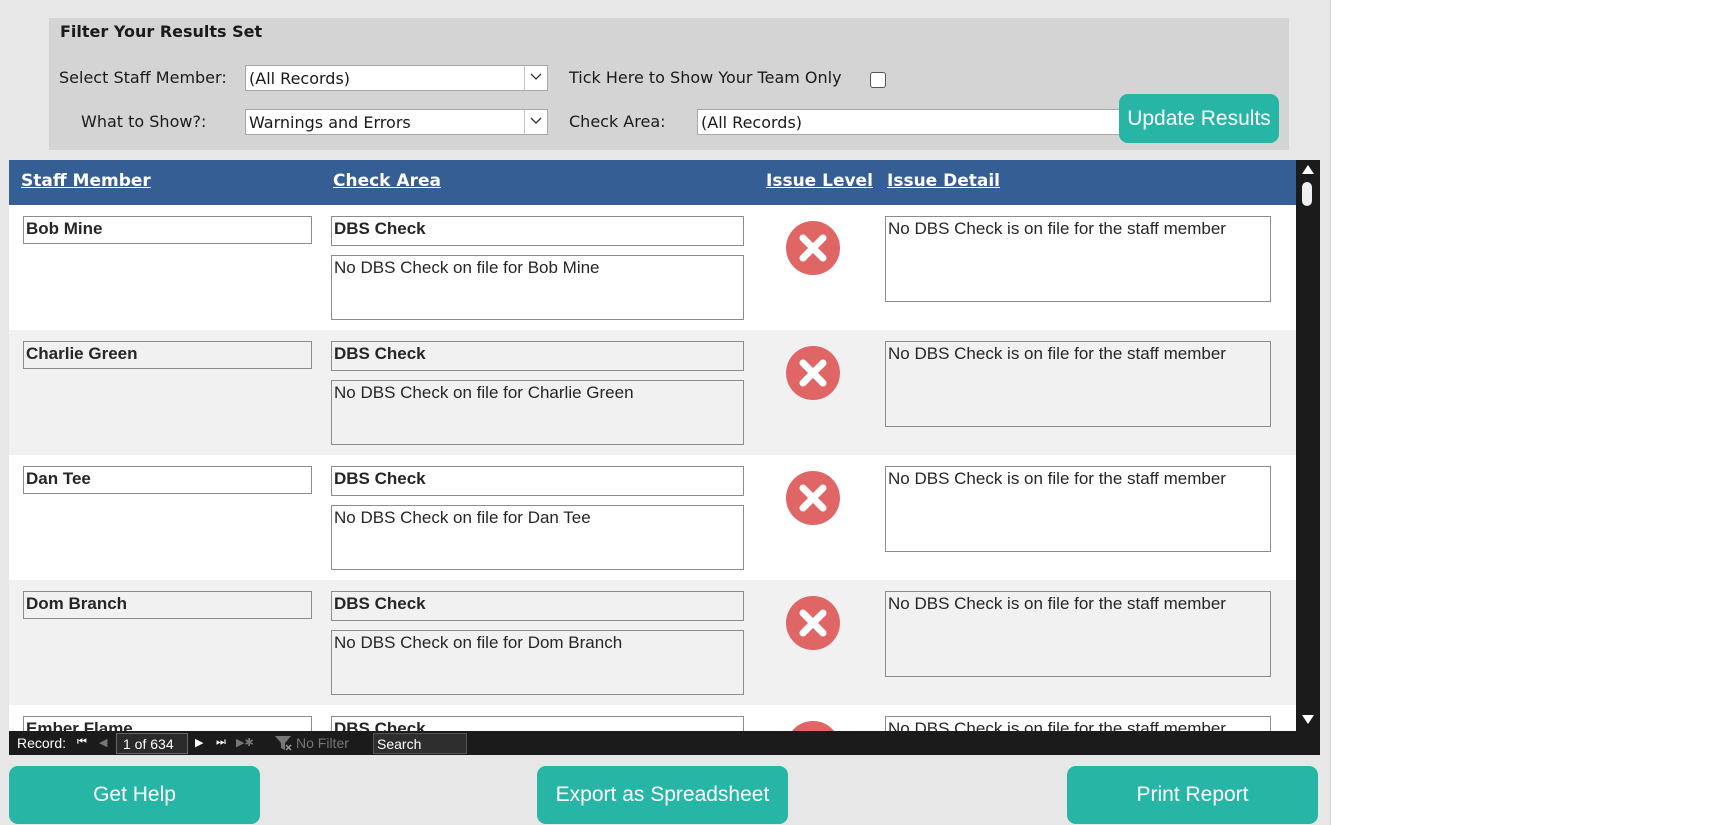 Image resolution: width=1711 pixels, height=825 pixels. What do you see at coordinates (1192, 795) in the screenshot?
I see `print-report-button: Print Report` at bounding box center [1192, 795].